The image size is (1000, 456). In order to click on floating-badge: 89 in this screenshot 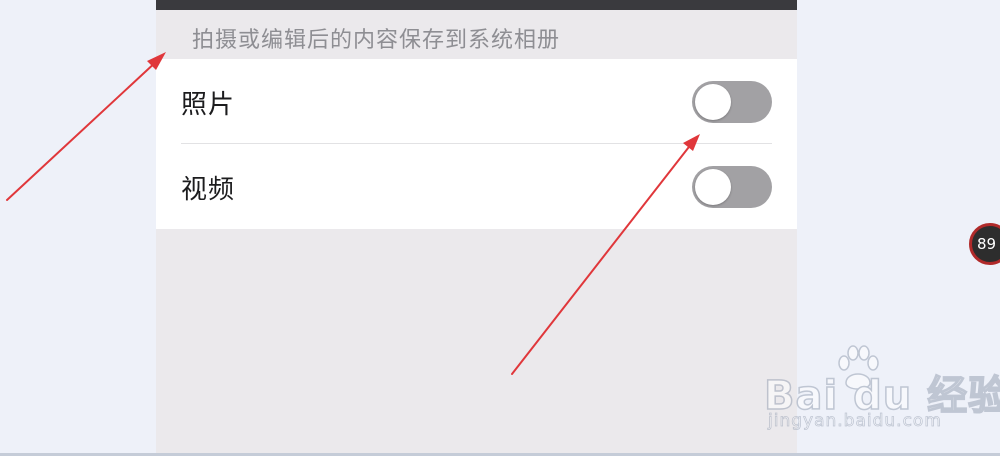, I will do `click(984, 244)`.